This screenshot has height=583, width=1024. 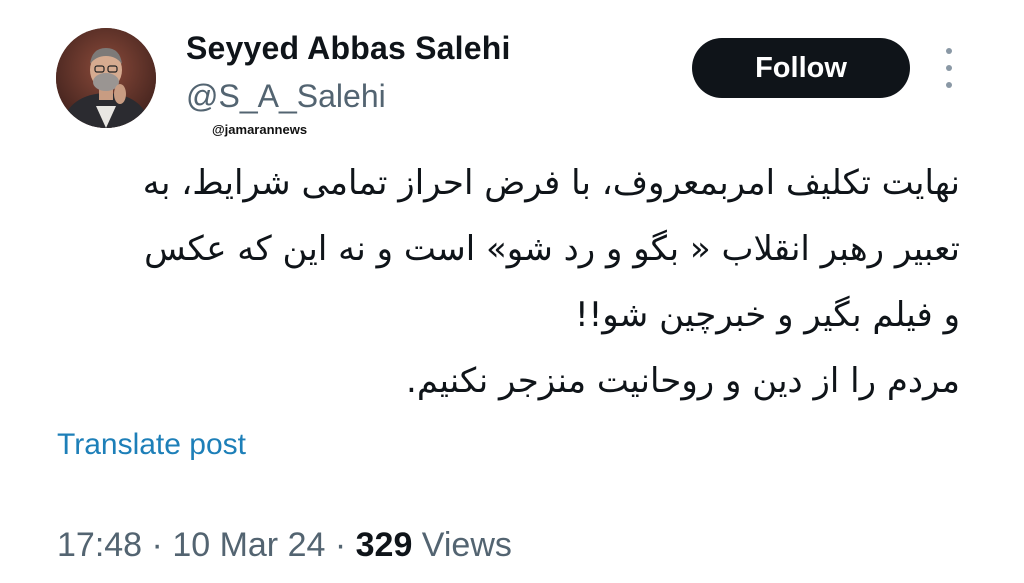 I want to click on avatar, so click(x=106, y=78).